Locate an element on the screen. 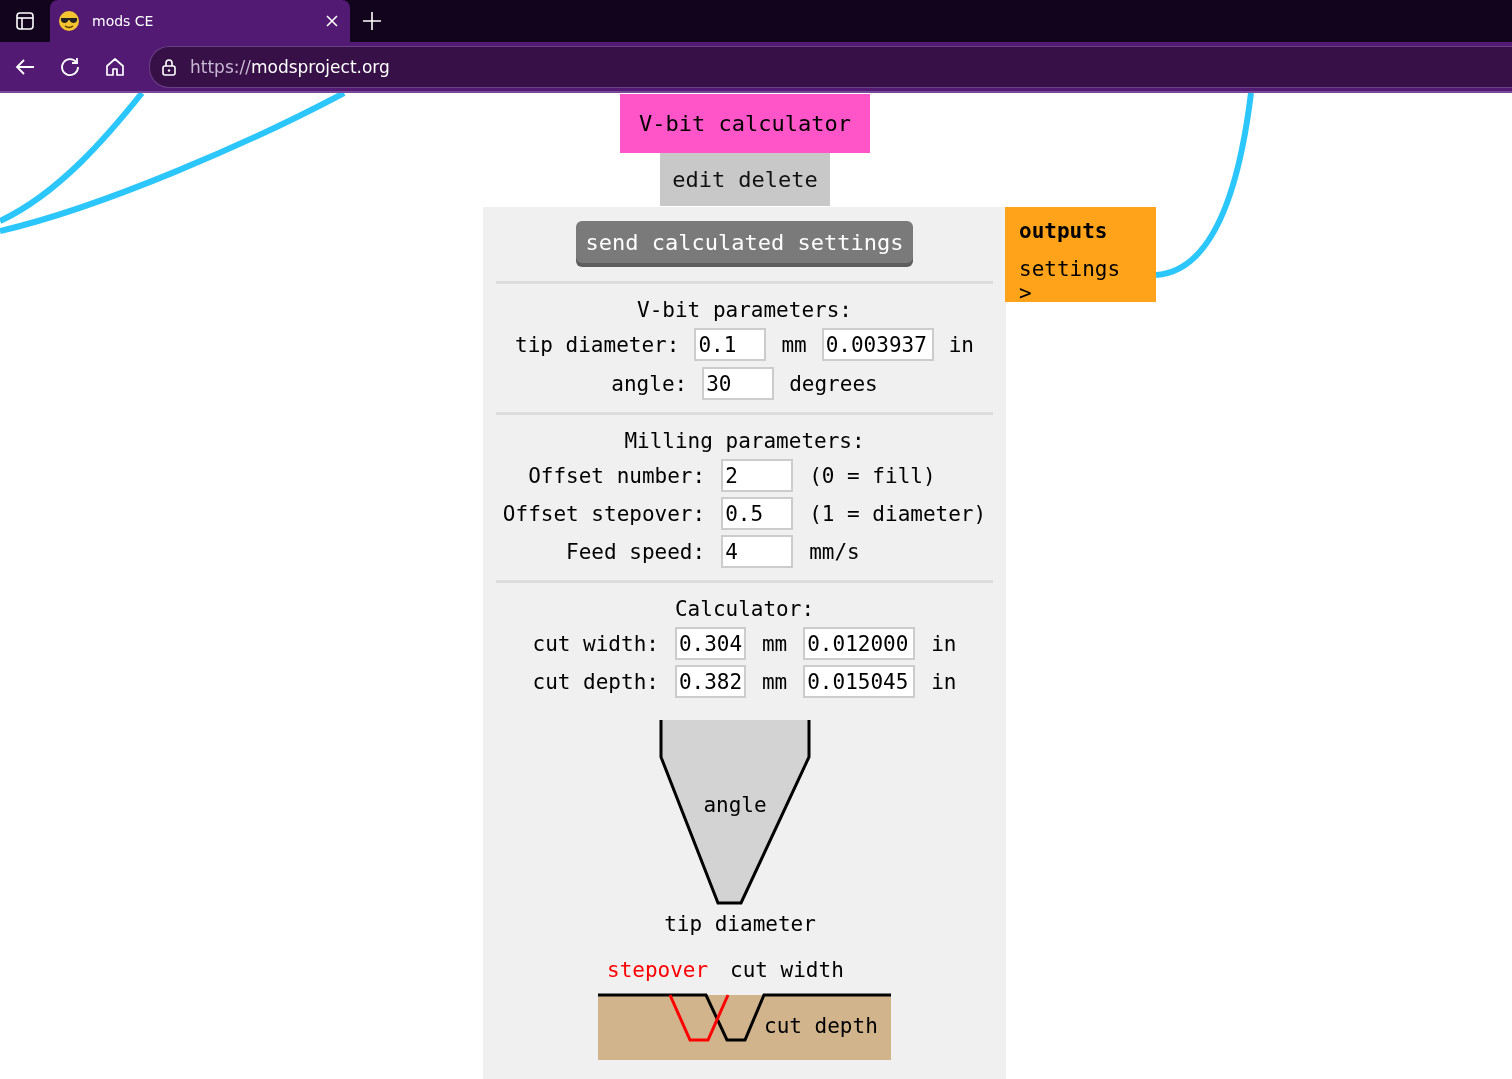 Image resolution: width=1512 pixels, height=1079 pixels. url-text: https://modsproject.org is located at coordinates (290, 66).